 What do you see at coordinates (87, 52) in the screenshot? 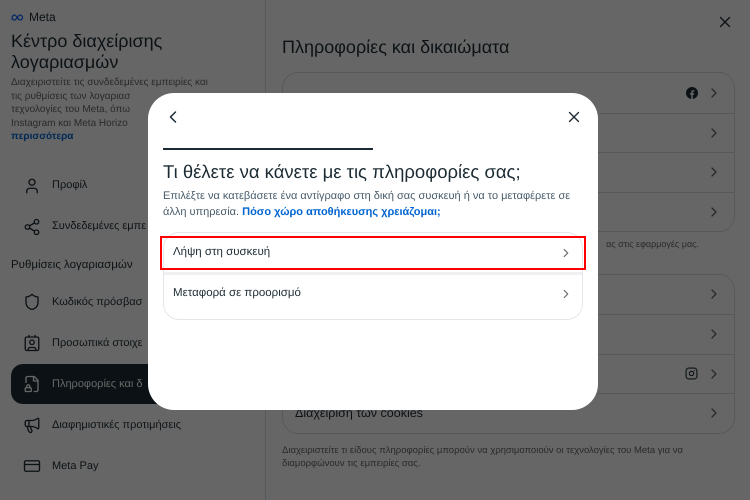
I see `page-title: Κέντρο διαχείρισης λογαριασμών` at bounding box center [87, 52].